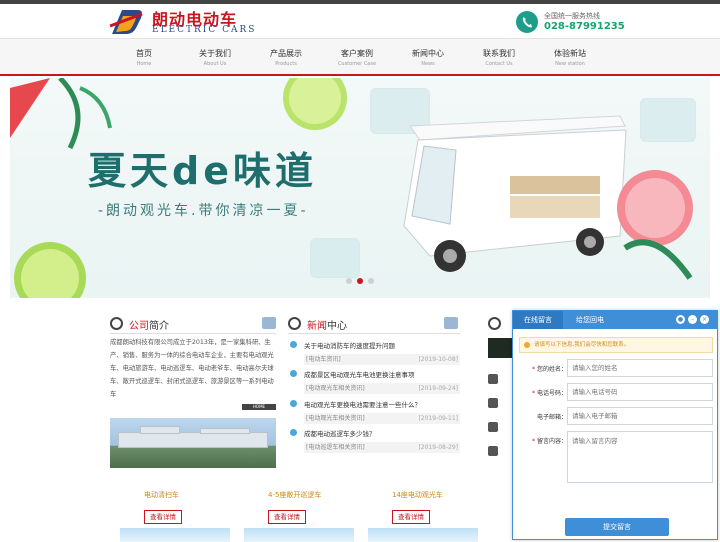 The image size is (720, 542). I want to click on nav-item-about: 关于我们 About Us, so click(215, 57).